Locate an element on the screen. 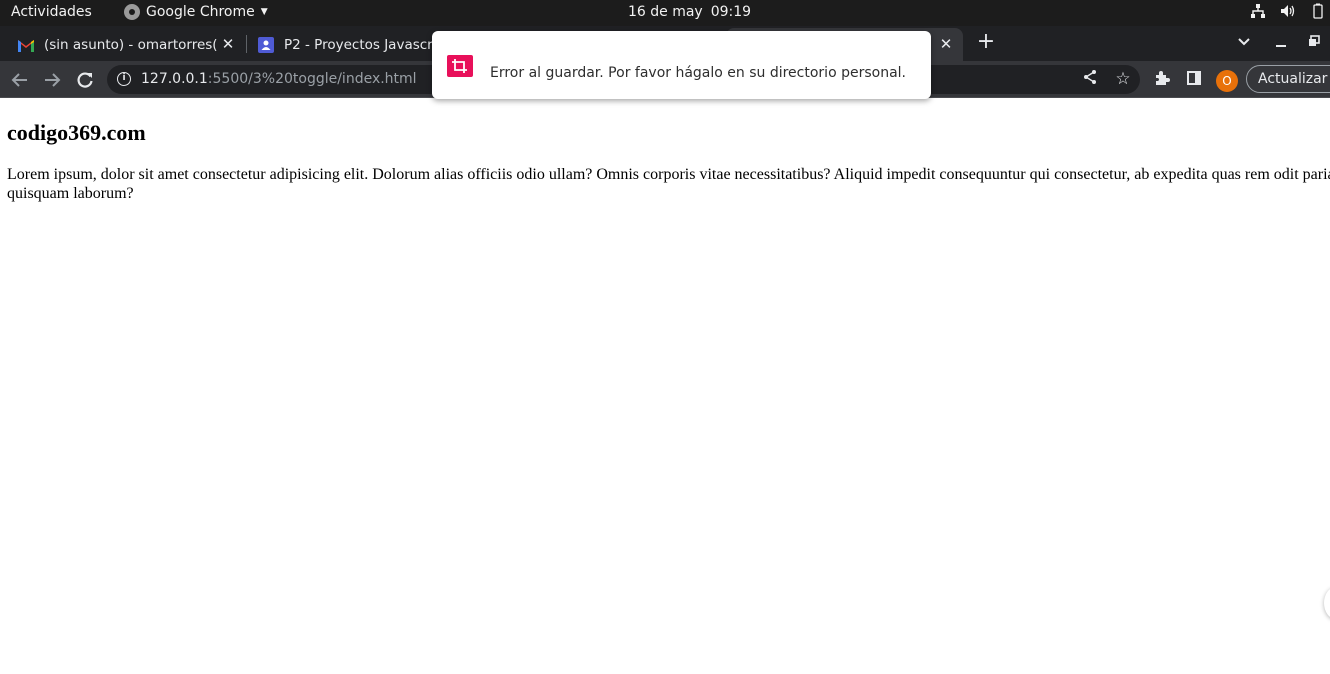 The image size is (1330, 674). share-icon is located at coordinates (1090, 79).